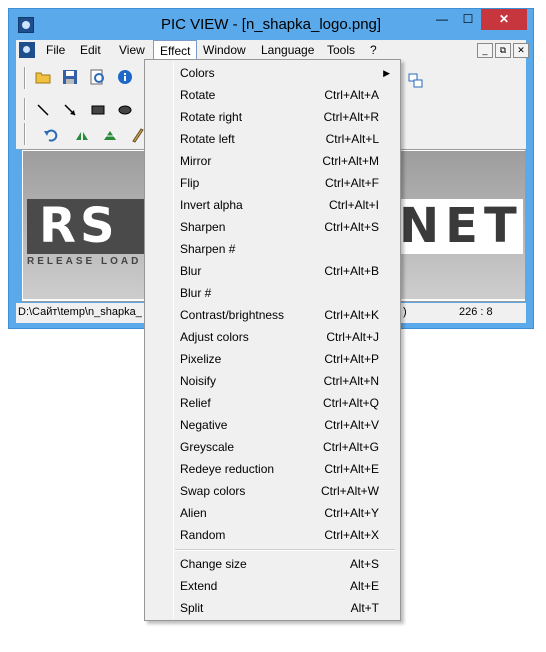  What do you see at coordinates (272, 359) in the screenshot?
I see `effect-item-pixelize: Pixelize Ctrl+Alt+P` at bounding box center [272, 359].